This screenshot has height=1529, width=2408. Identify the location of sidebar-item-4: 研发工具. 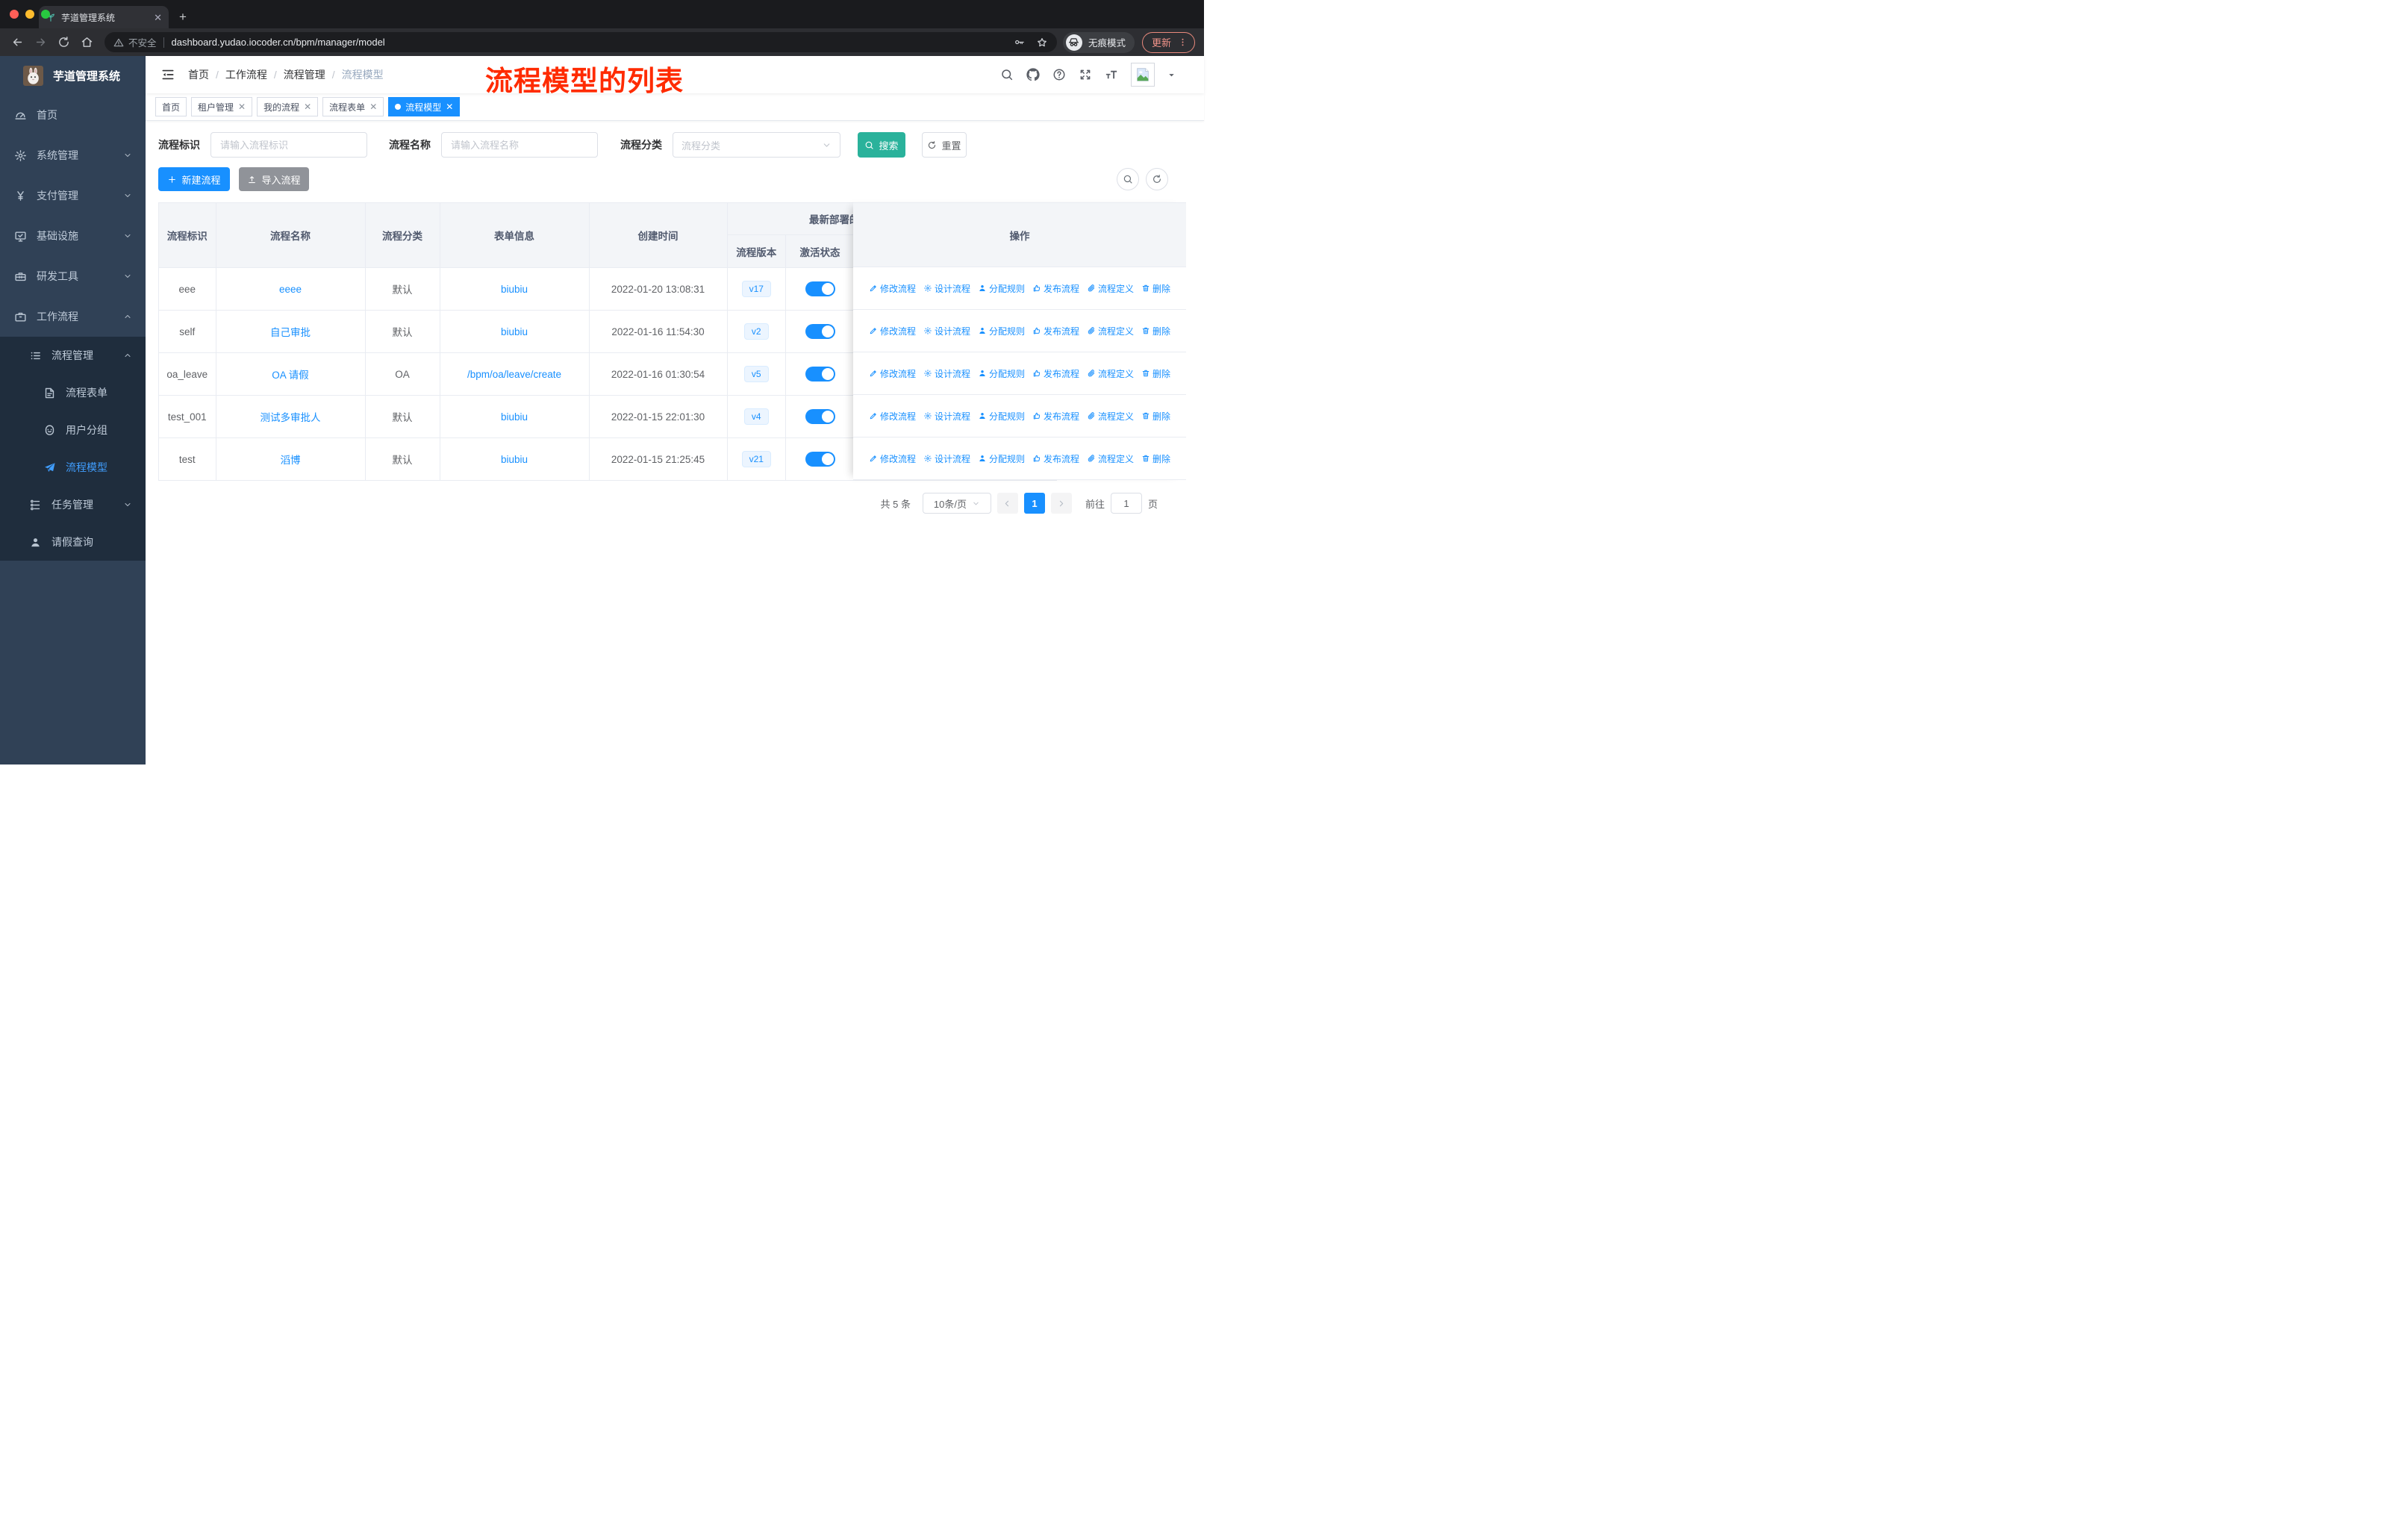
(73, 276).